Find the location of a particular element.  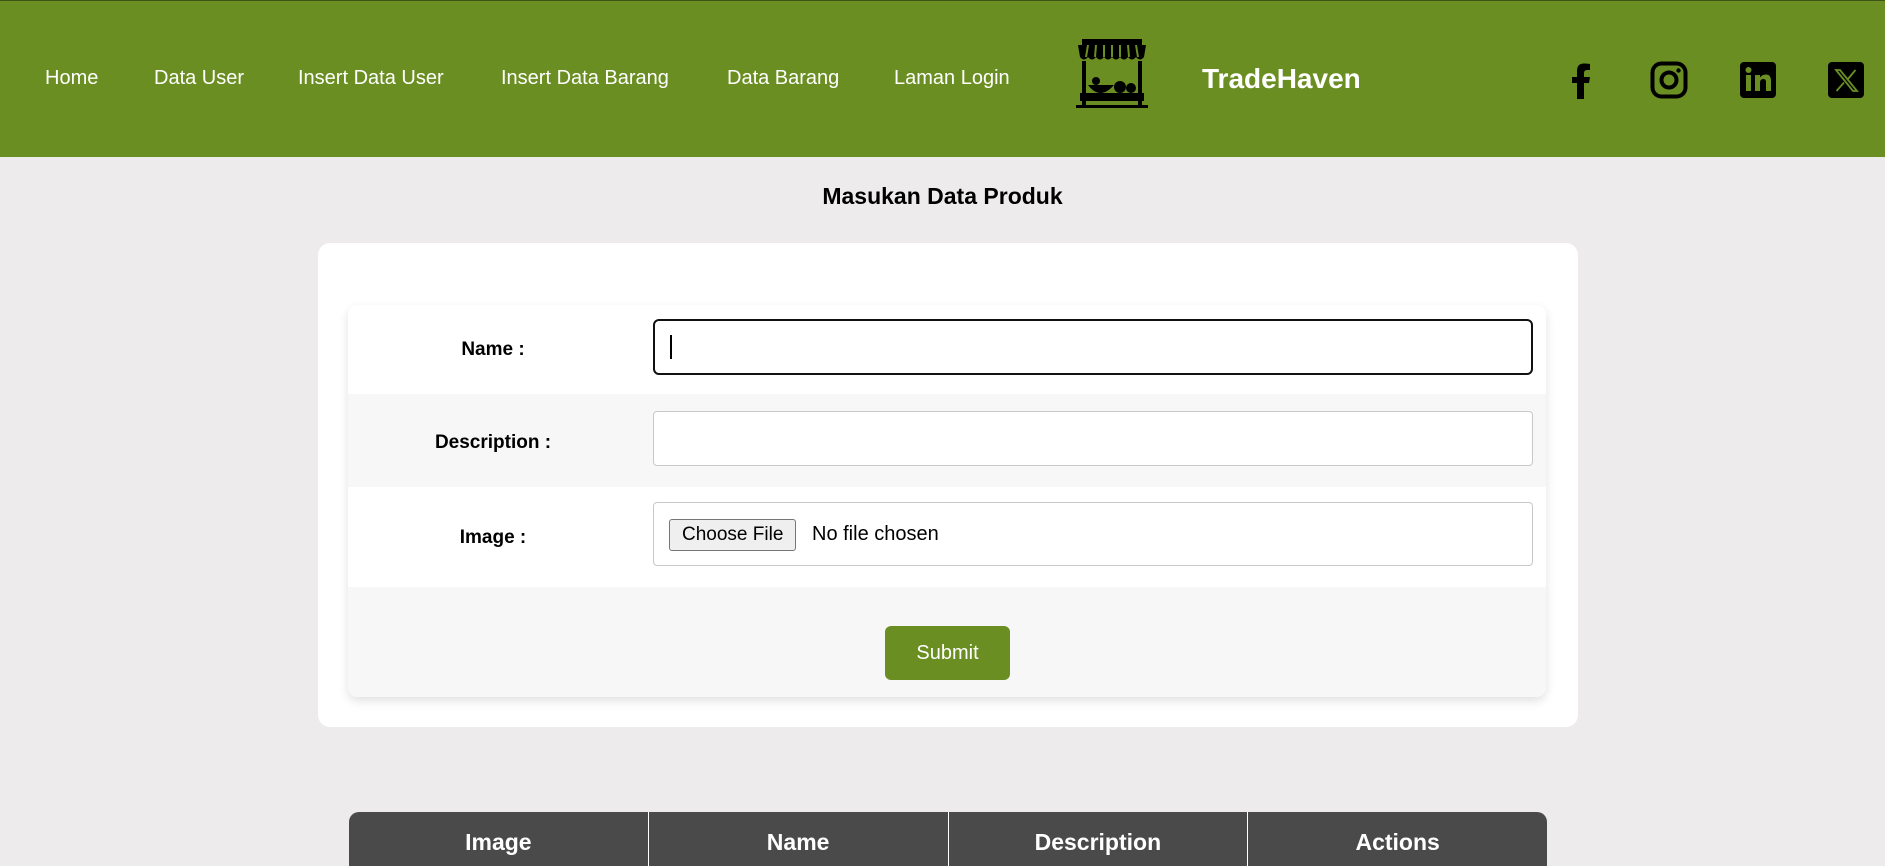

description-row: Description : is located at coordinates (947, 440).